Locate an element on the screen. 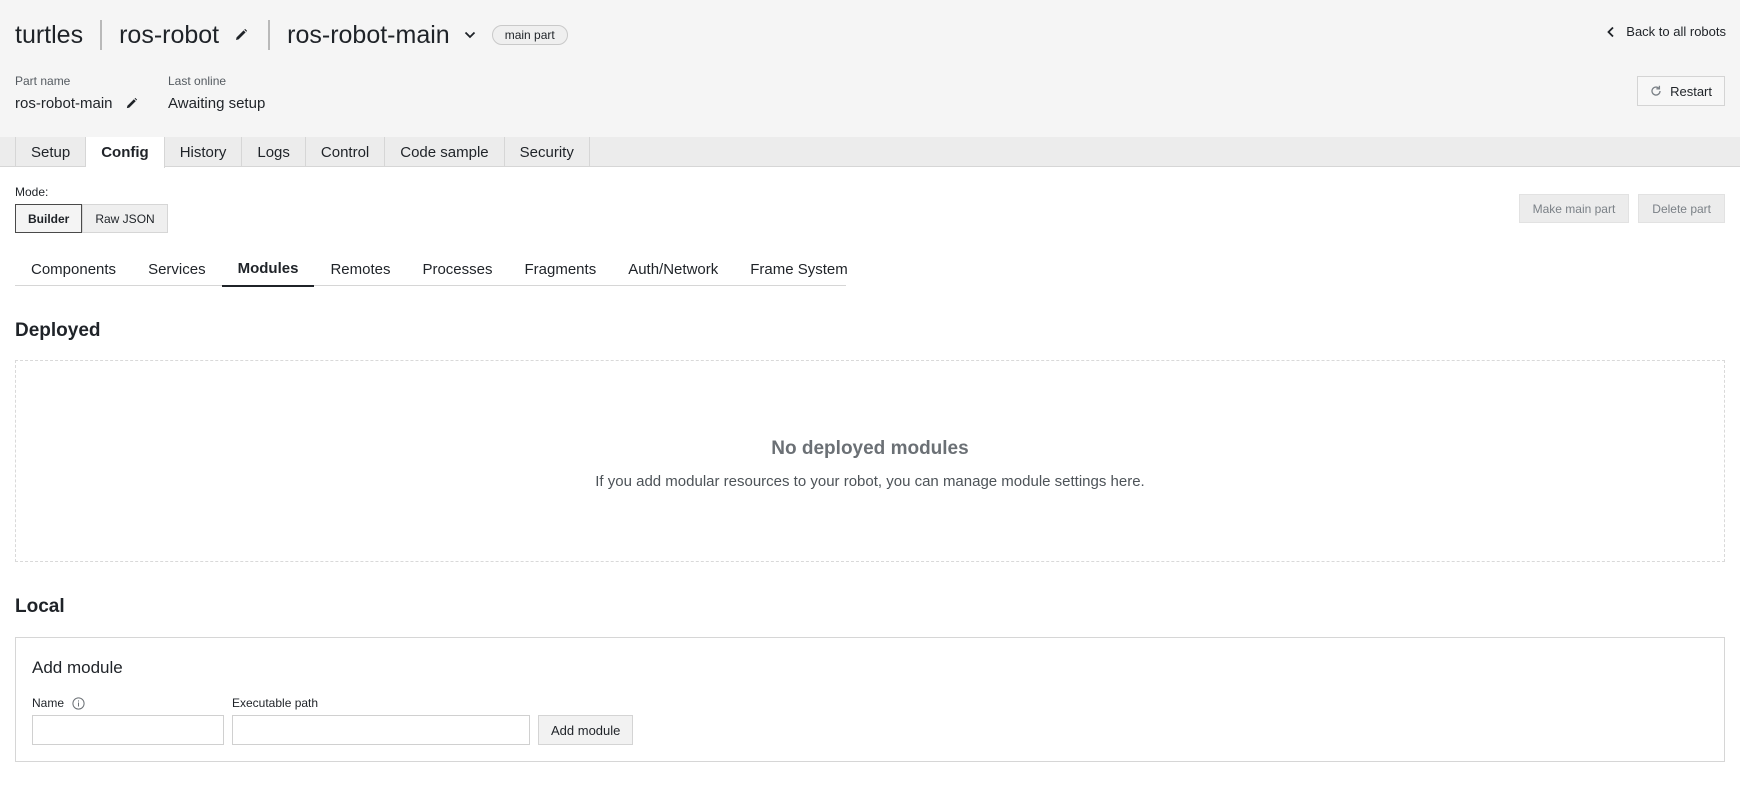 This screenshot has height=791, width=1740. mode-raw-json-button: Raw JSON is located at coordinates (125, 218).